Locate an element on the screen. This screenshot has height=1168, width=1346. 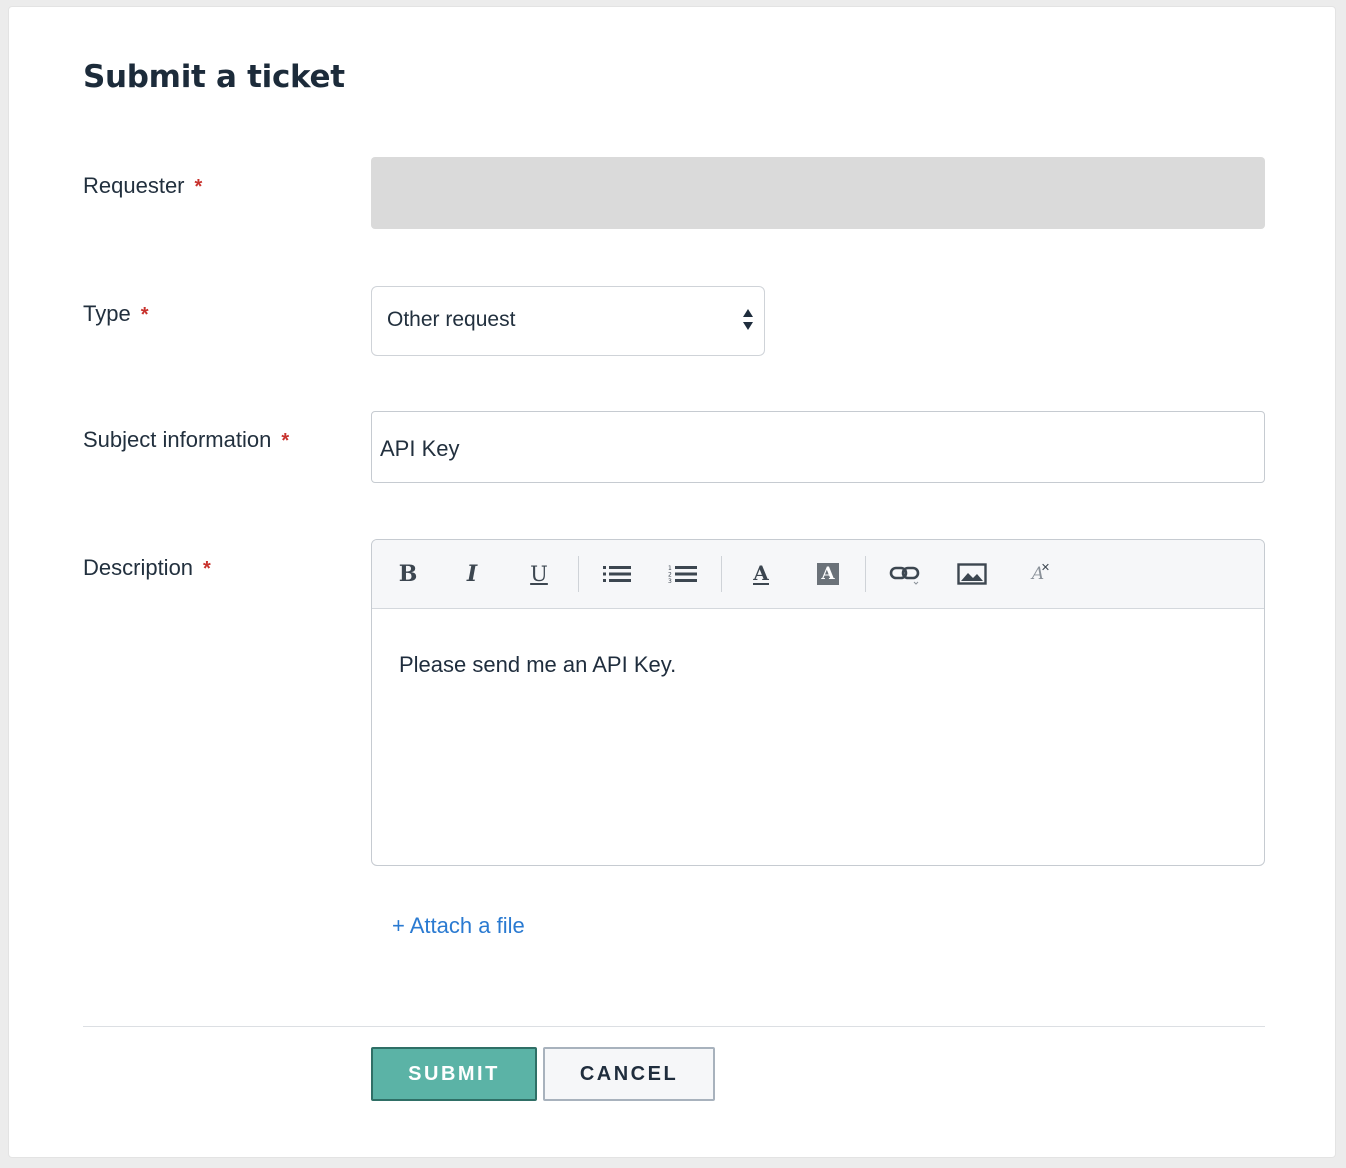
type-select-value: Other request is located at coordinates (451, 319).